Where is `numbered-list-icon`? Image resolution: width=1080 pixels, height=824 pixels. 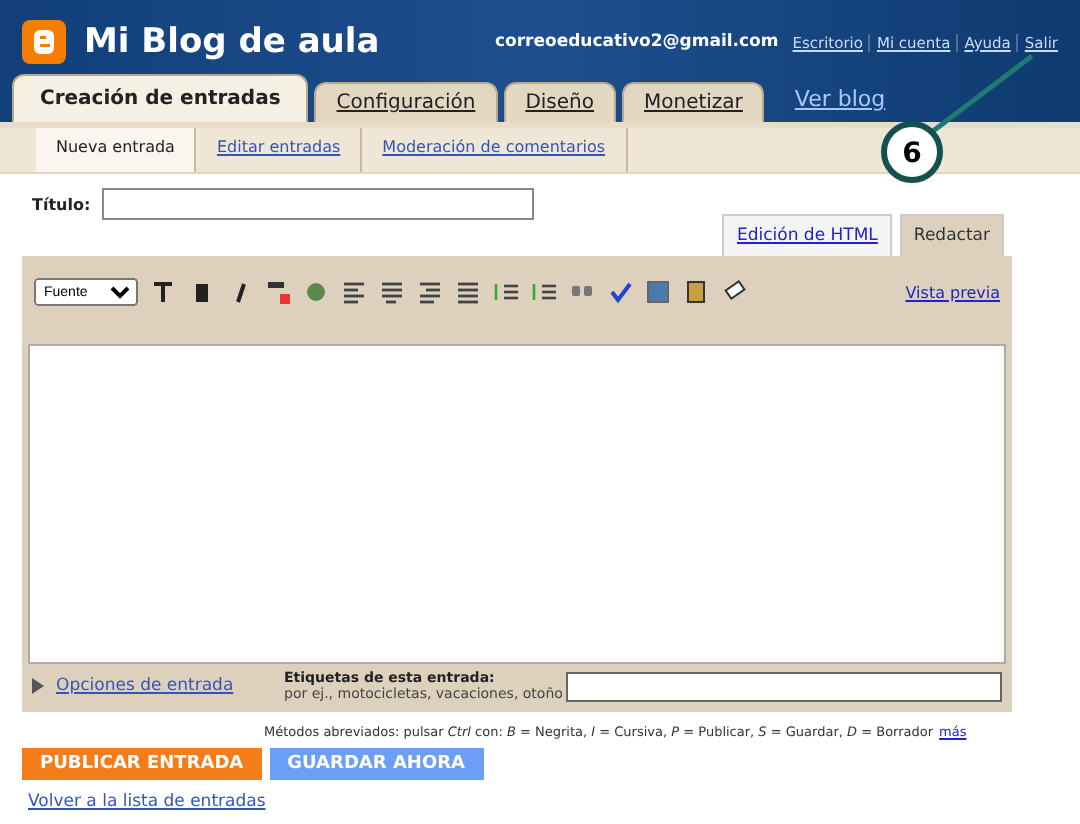
numbered-list-icon is located at coordinates (506, 292).